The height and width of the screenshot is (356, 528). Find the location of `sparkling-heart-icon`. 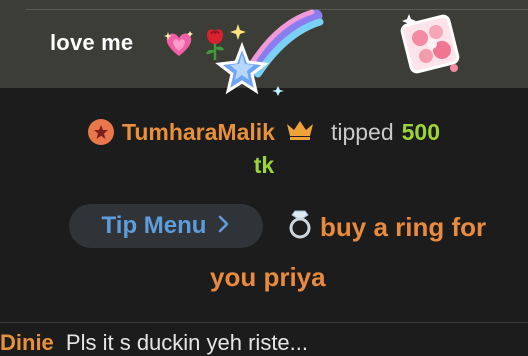

sparkling-heart-icon is located at coordinates (178, 43).